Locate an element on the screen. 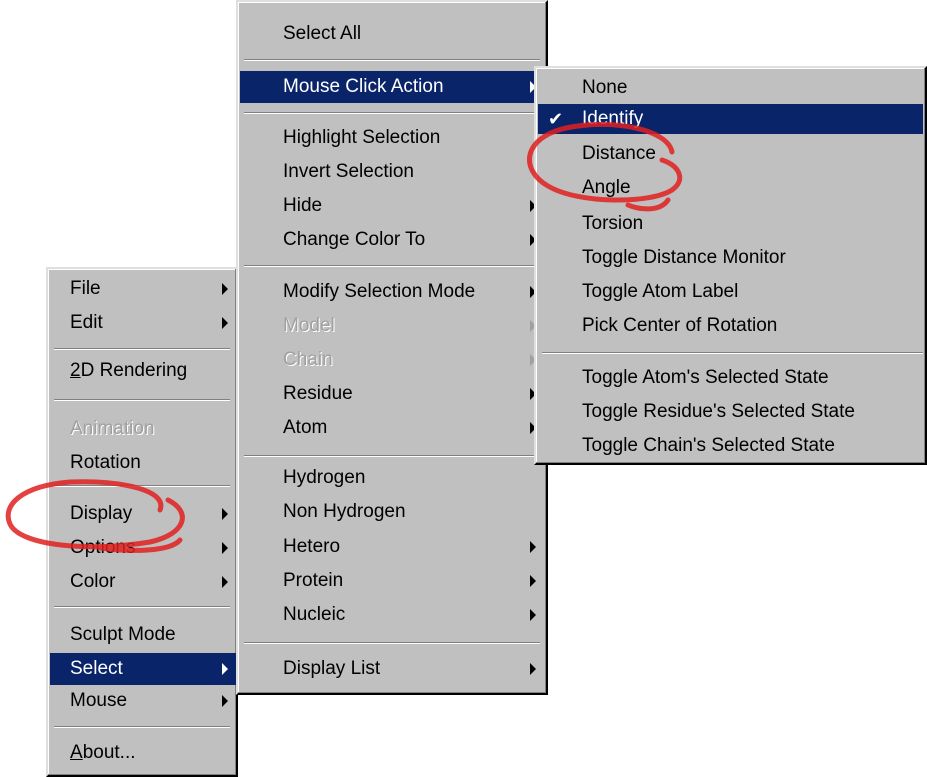 Image resolution: width=927 pixels, height=777 pixels. menu-item-toggle-atom-label: Toggle Atom Label is located at coordinates (730, 292).